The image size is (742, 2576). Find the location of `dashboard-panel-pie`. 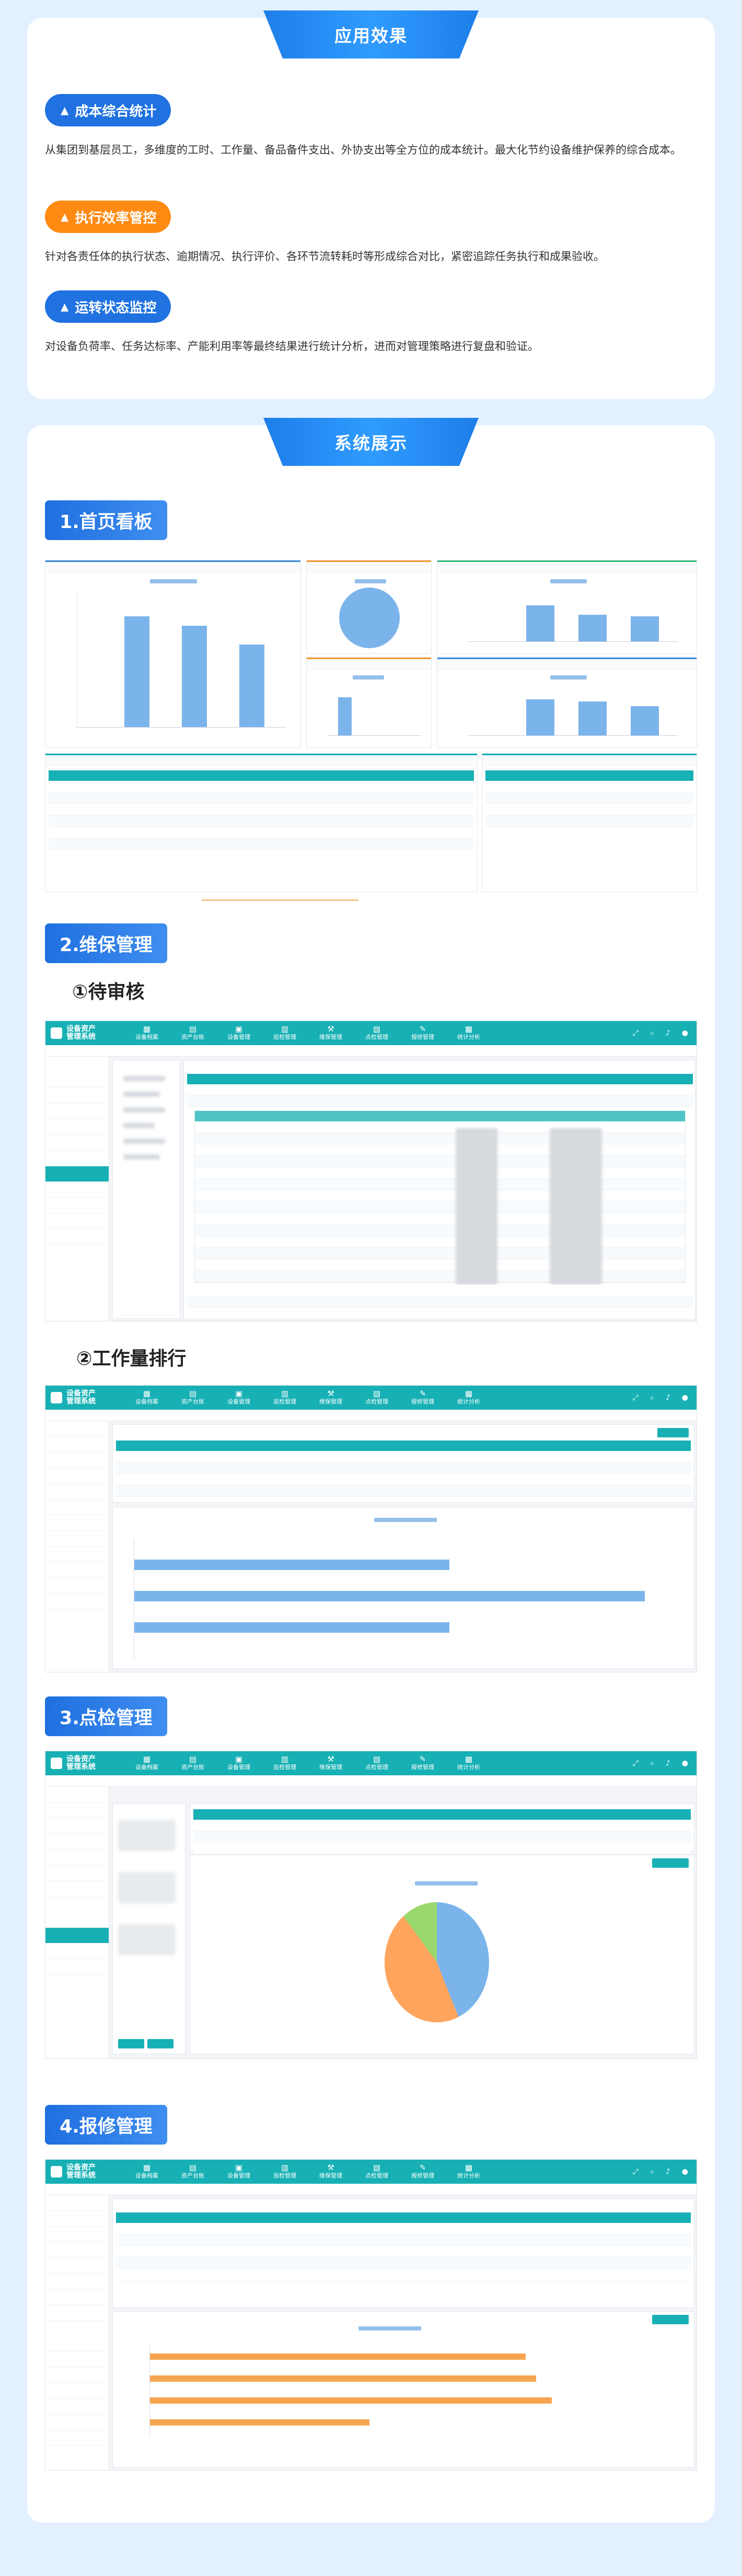

dashboard-panel-pie is located at coordinates (369, 607).